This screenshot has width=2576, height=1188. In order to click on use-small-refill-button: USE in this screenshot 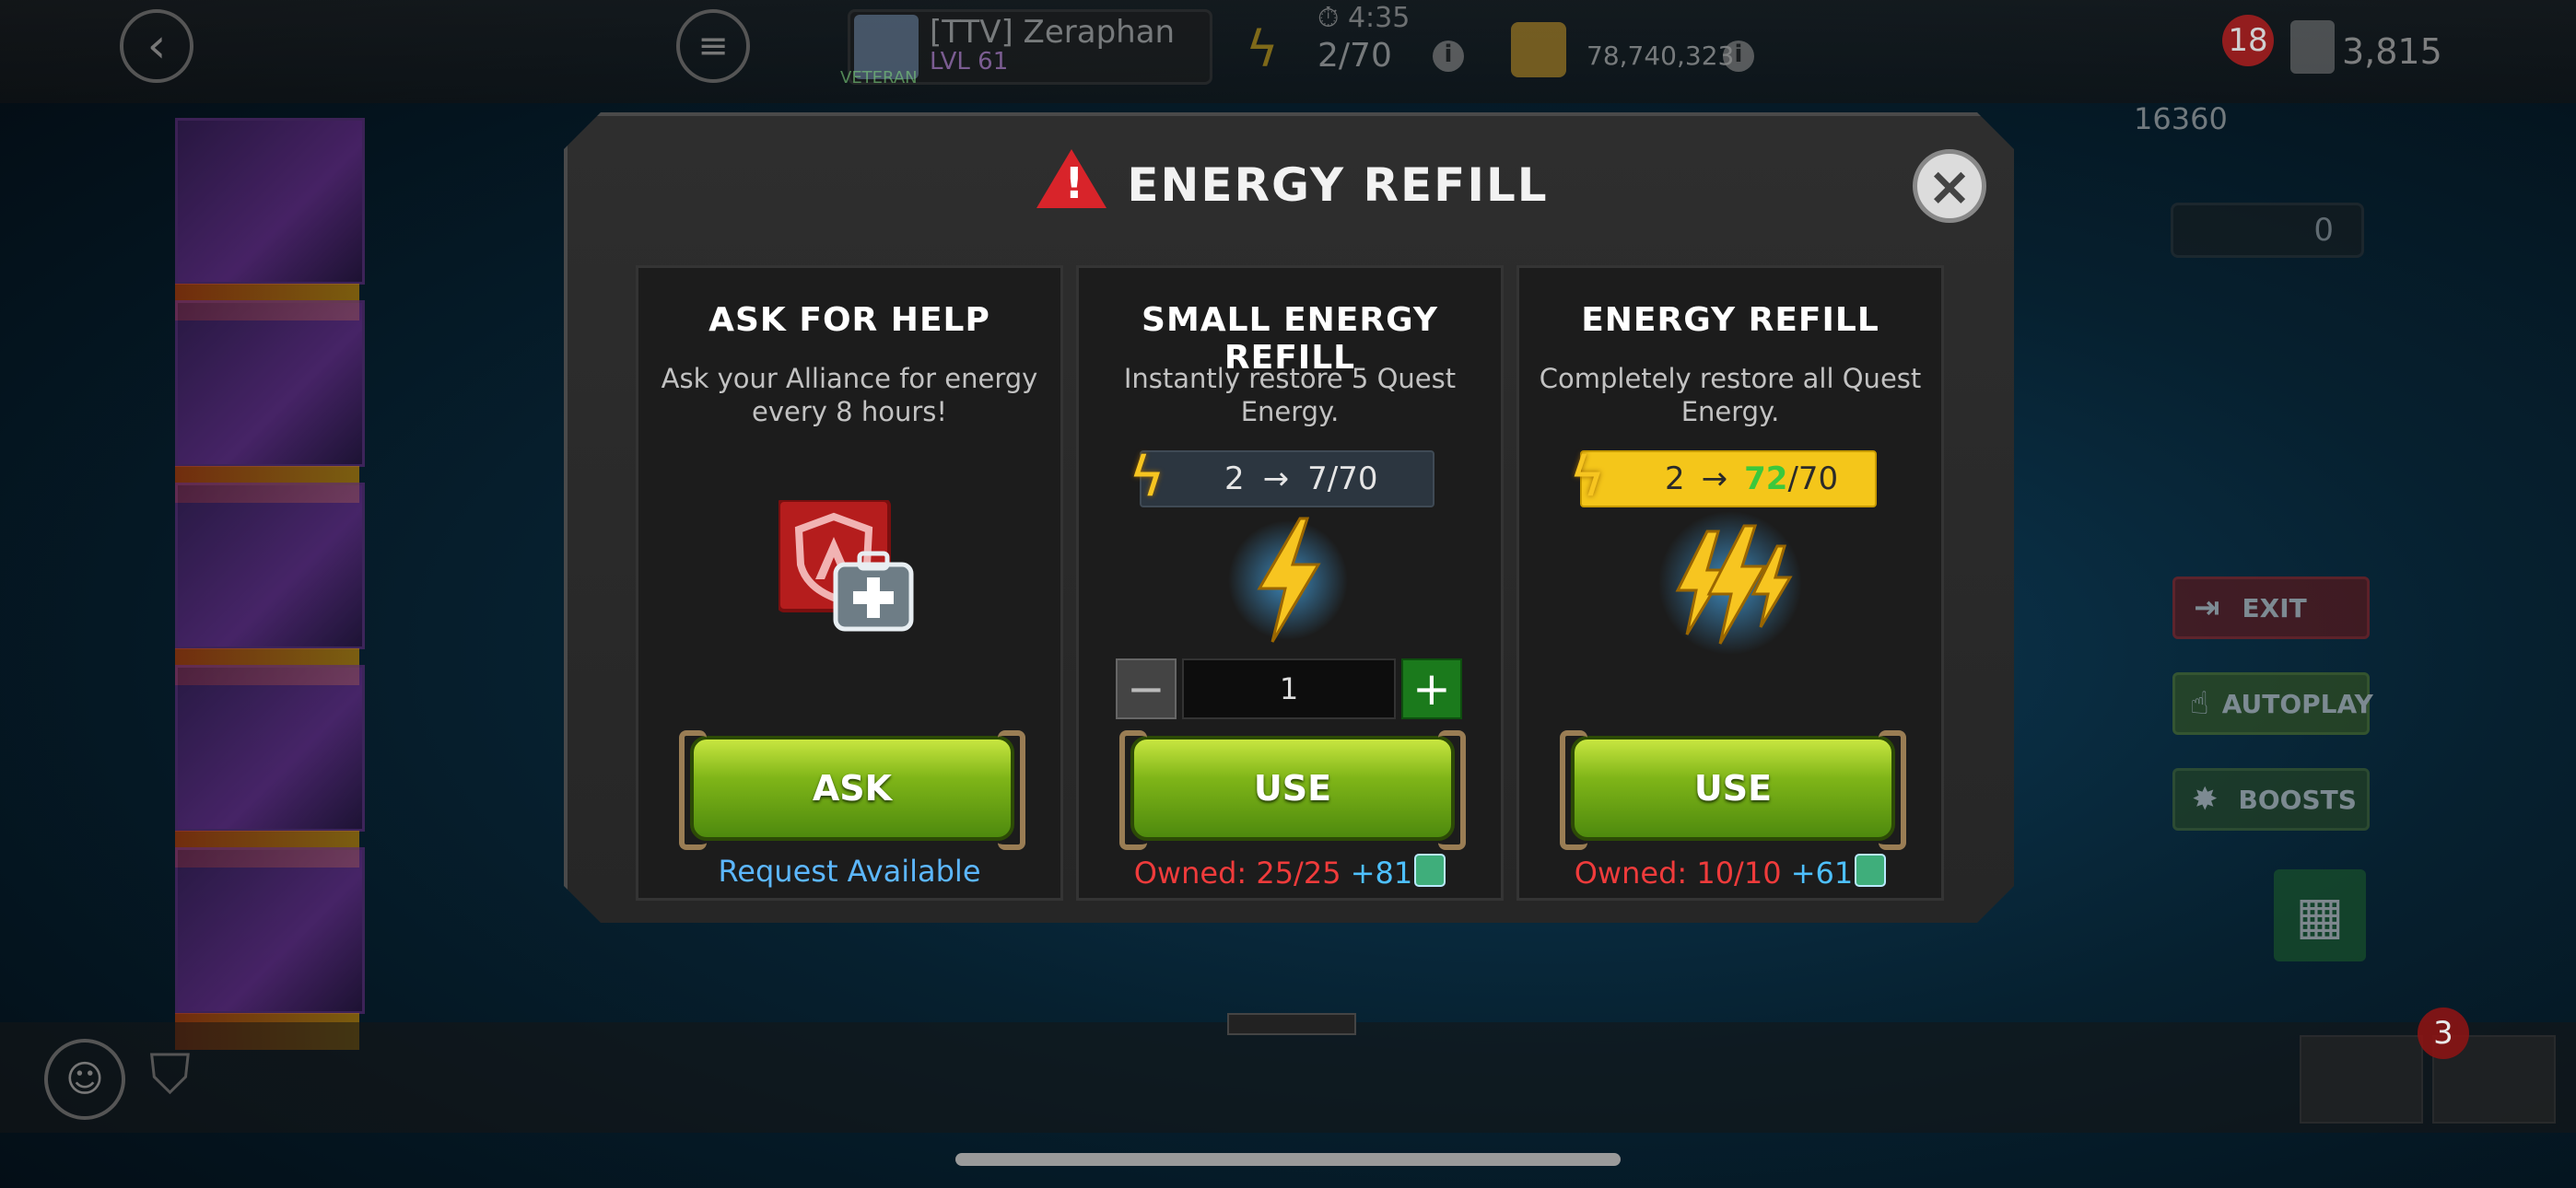, I will do `click(1292, 790)`.